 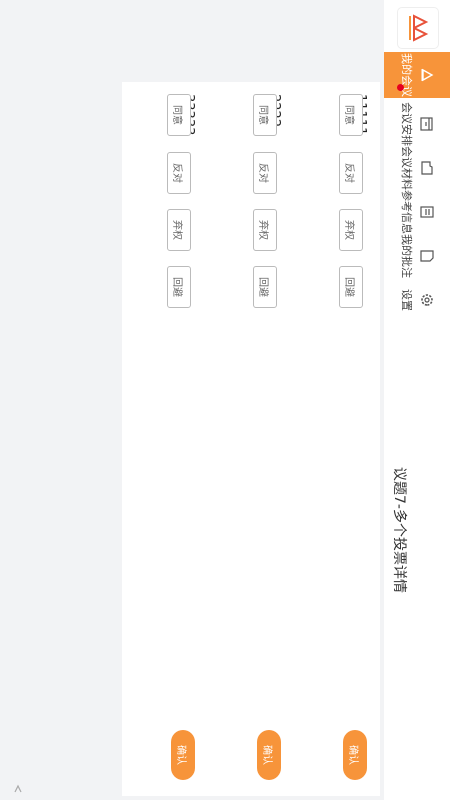 What do you see at coordinates (399, 530) in the screenshot?
I see `page-title: 议题7-多个投票详情` at bounding box center [399, 530].